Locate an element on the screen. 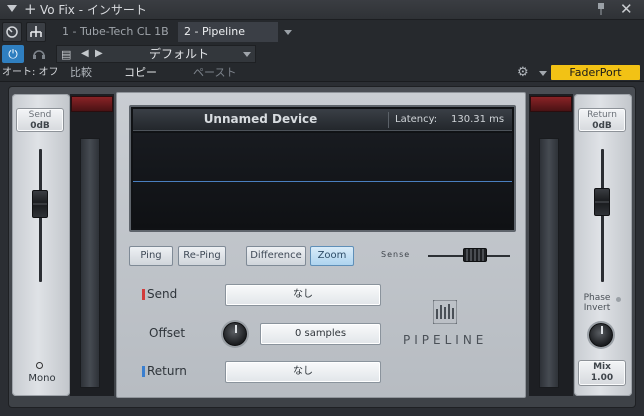  waveform-line is located at coordinates (322, 181).